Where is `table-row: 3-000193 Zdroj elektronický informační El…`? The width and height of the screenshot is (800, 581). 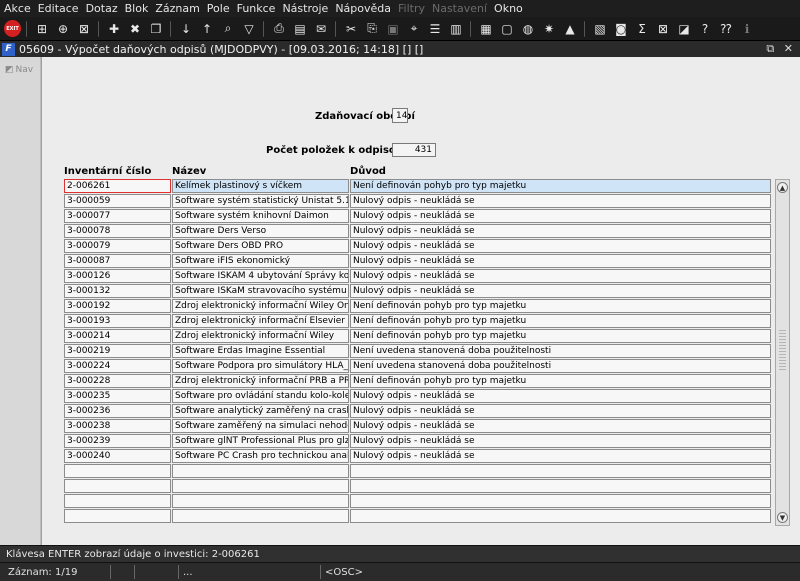 table-row: 3-000193 Zdroj elektronický informační El… is located at coordinates (418, 321).